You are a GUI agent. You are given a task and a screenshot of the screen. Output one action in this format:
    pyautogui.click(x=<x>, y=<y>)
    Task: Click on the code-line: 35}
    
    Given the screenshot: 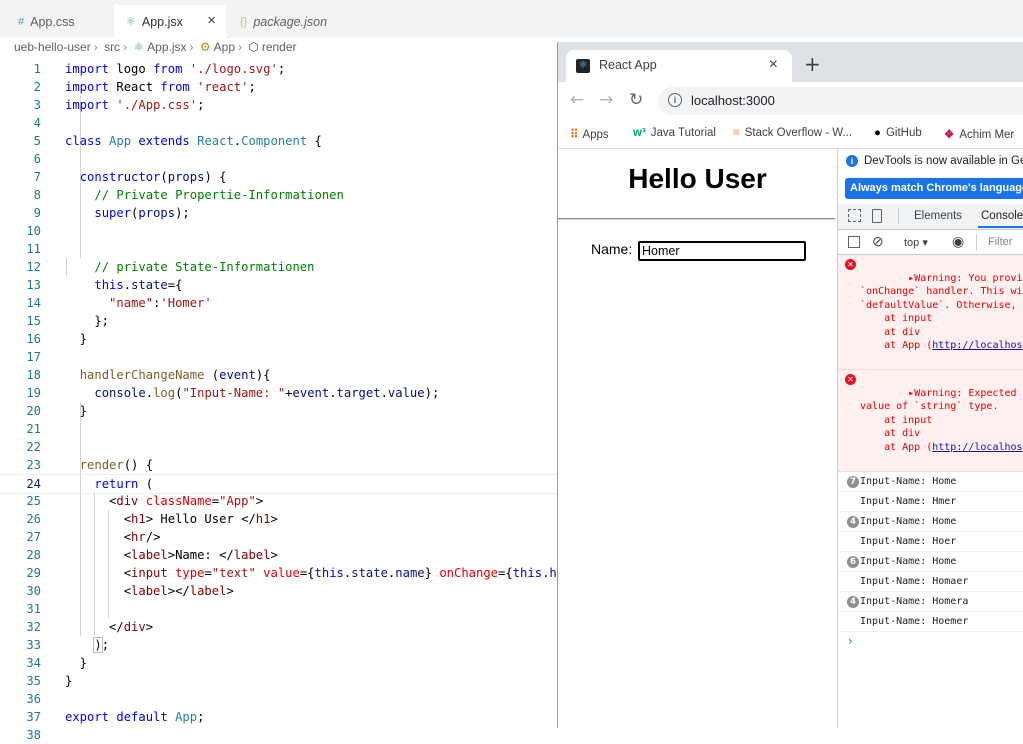 What is the action you would take?
    pyautogui.click(x=278, y=681)
    